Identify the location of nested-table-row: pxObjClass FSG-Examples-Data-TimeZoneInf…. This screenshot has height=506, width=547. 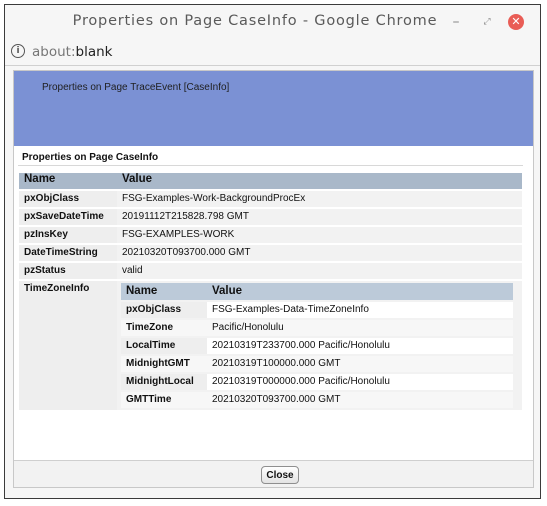
(317, 310).